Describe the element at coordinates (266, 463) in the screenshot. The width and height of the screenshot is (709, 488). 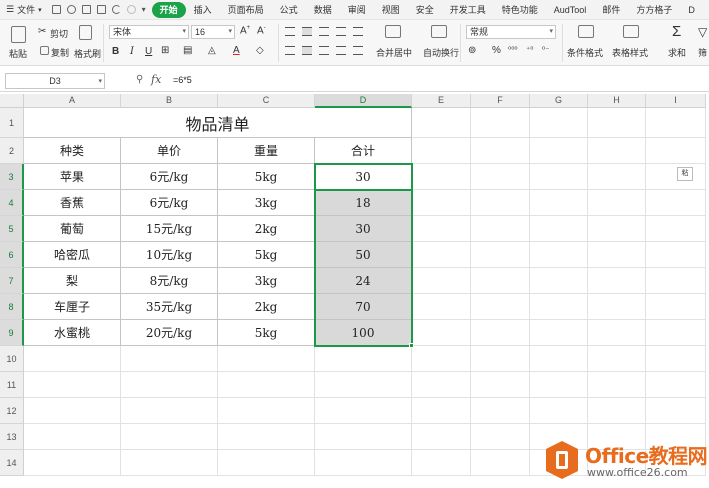
I see `cell-c14` at that location.